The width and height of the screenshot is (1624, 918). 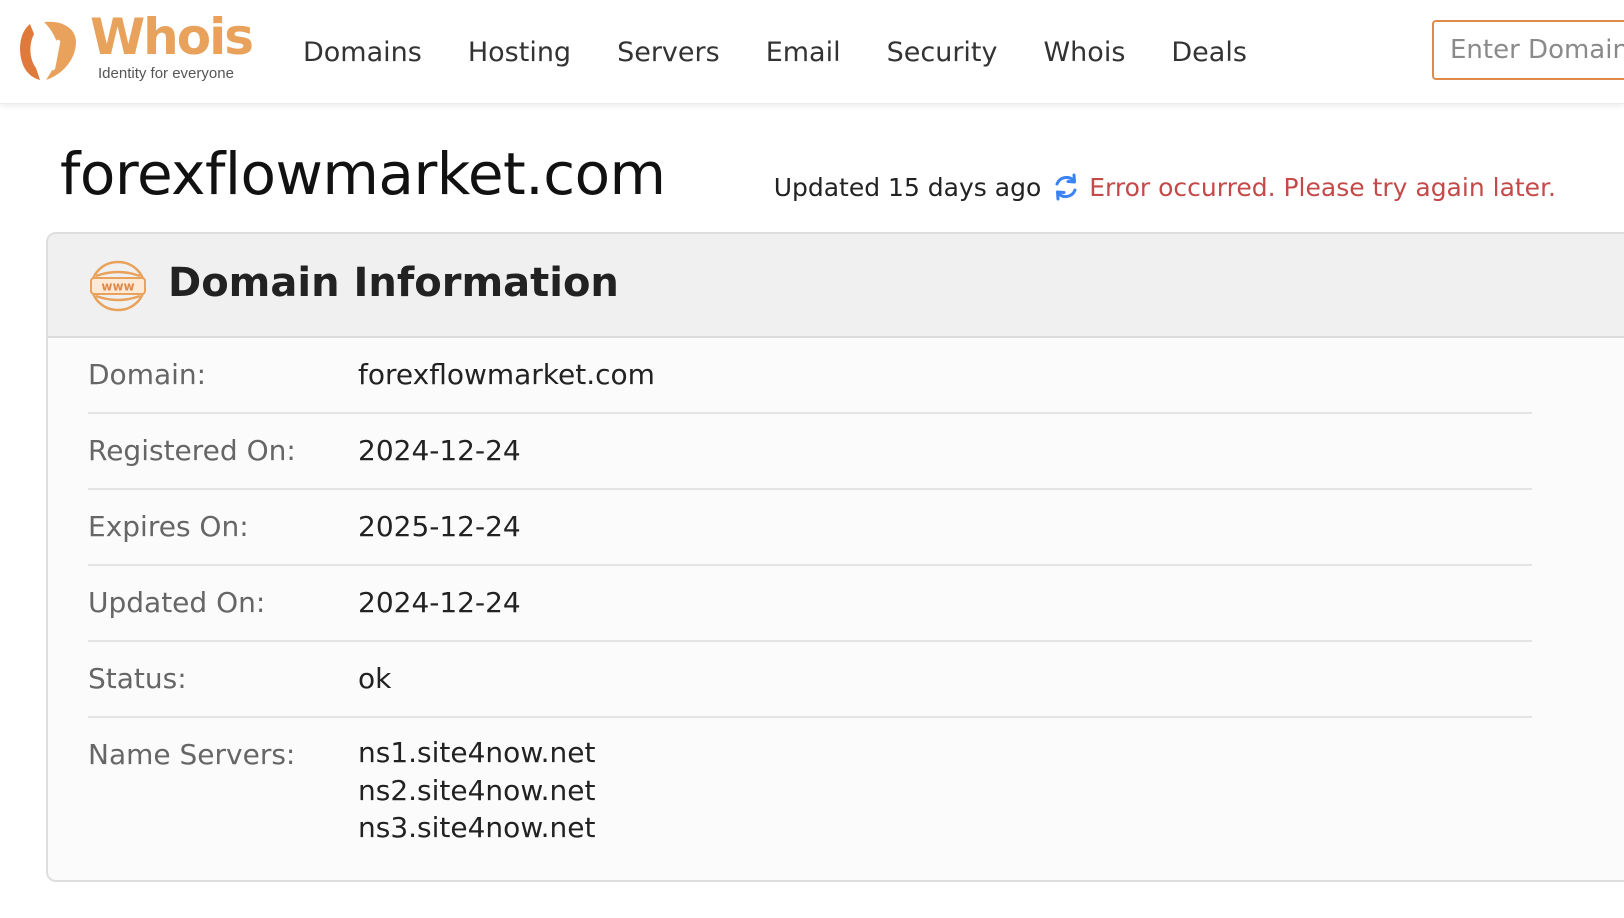 What do you see at coordinates (48, 50) in the screenshot?
I see `whois-logo-icon` at bounding box center [48, 50].